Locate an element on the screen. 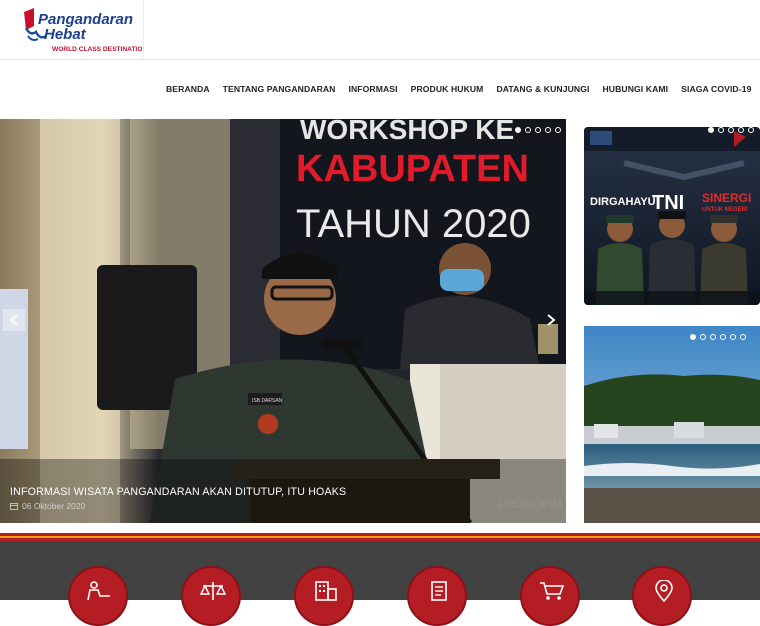 The height and width of the screenshot is (626, 760). service-button-hukum is located at coordinates (211, 596).